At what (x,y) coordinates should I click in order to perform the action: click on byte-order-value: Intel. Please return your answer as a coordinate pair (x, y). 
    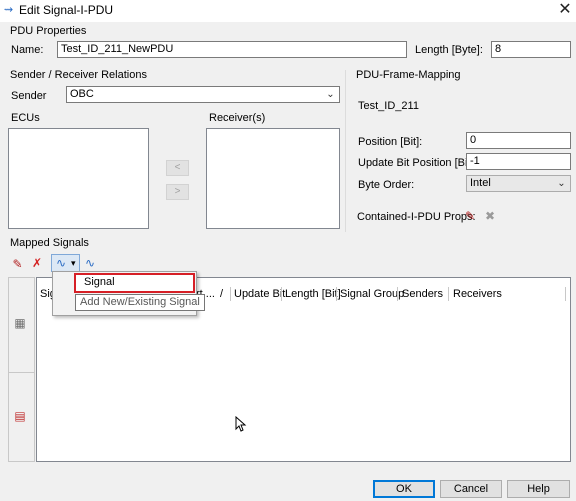
    Looking at the image, I should click on (480, 183).